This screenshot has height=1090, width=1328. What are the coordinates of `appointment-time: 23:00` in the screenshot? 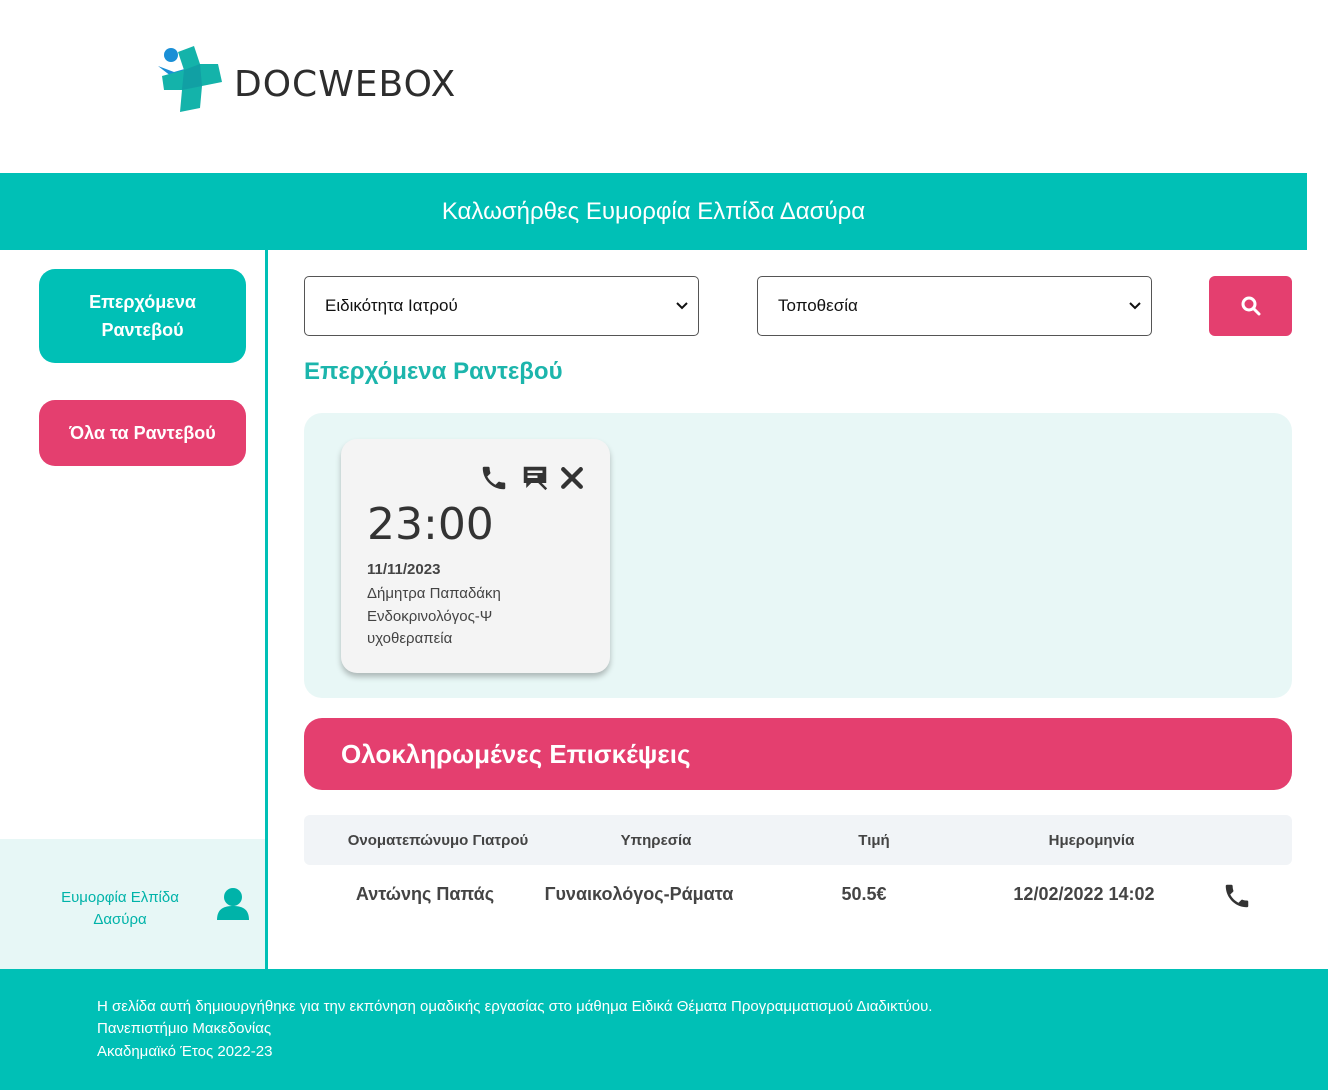 It's located at (430, 524).